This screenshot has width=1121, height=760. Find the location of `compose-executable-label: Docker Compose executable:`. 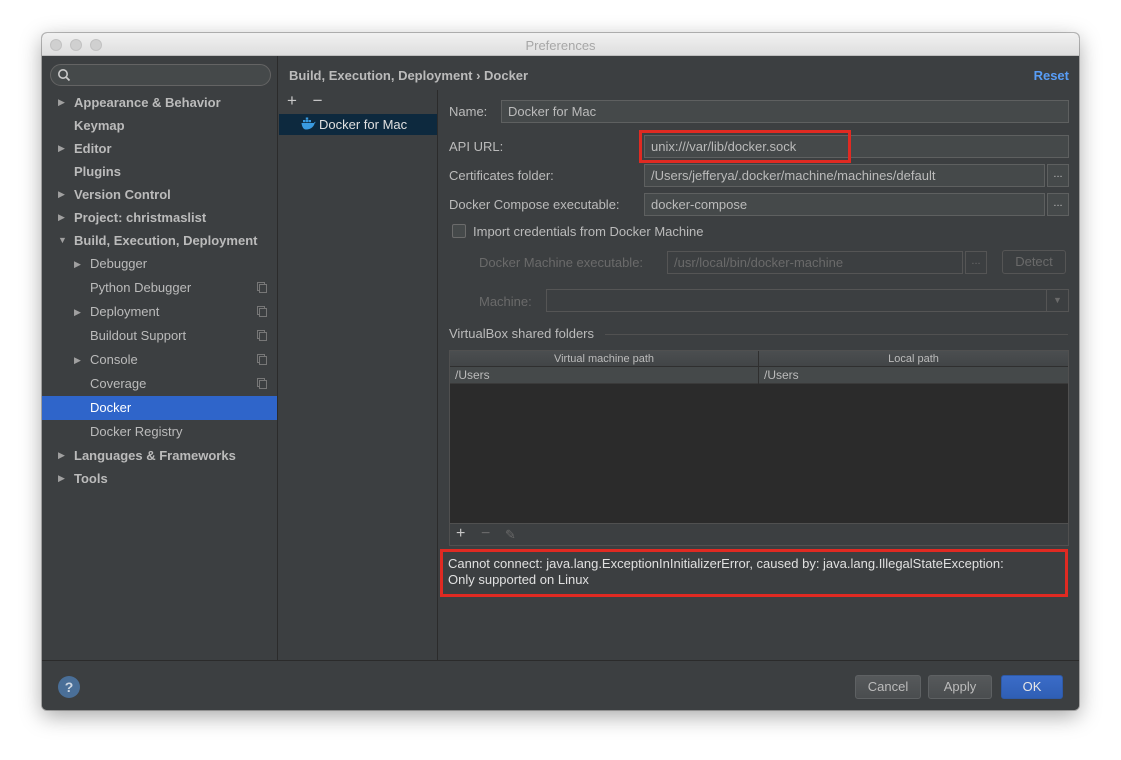

compose-executable-label: Docker Compose executable: is located at coordinates (534, 204).